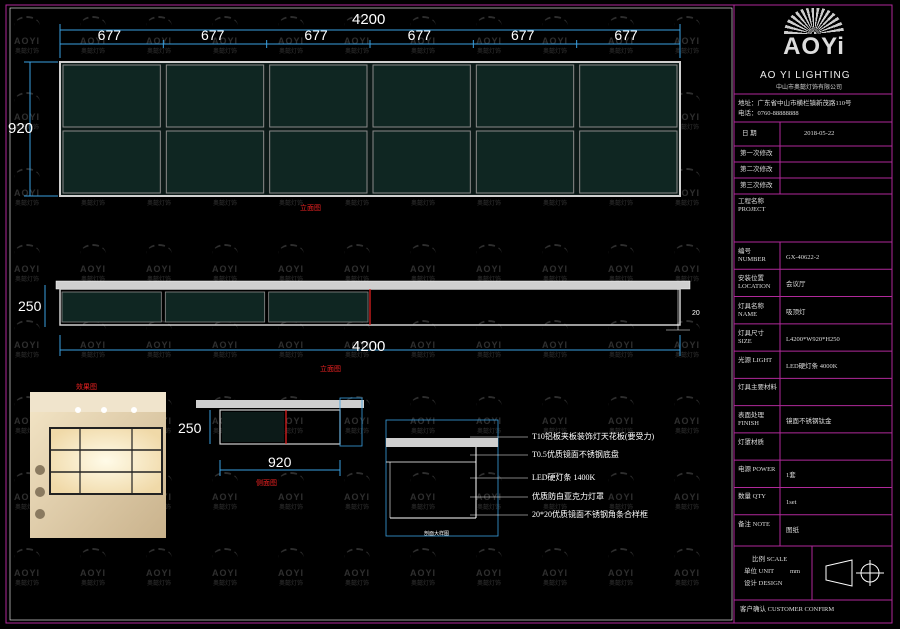 The height and width of the screenshot is (629, 900). Describe the element at coordinates (190, 428) in the screenshot. I see `side-section-height: 250` at that location.